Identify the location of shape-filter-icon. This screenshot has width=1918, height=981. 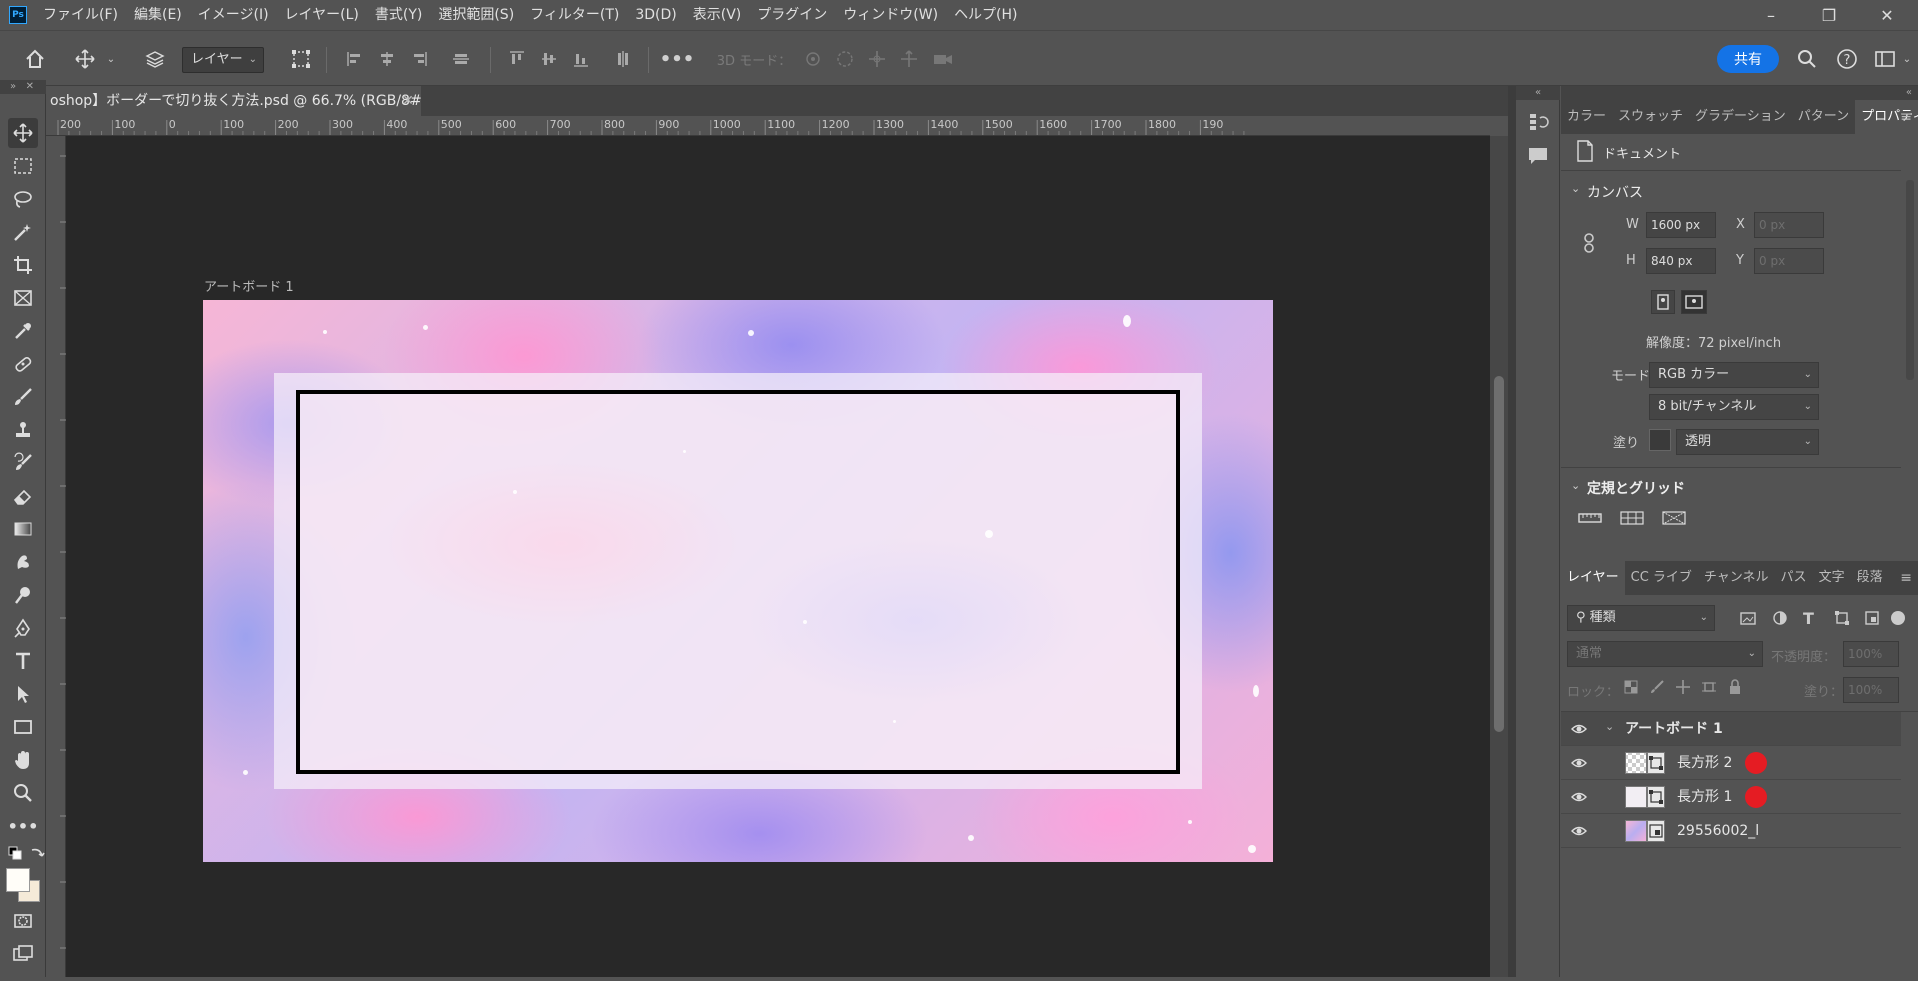
(1842, 618).